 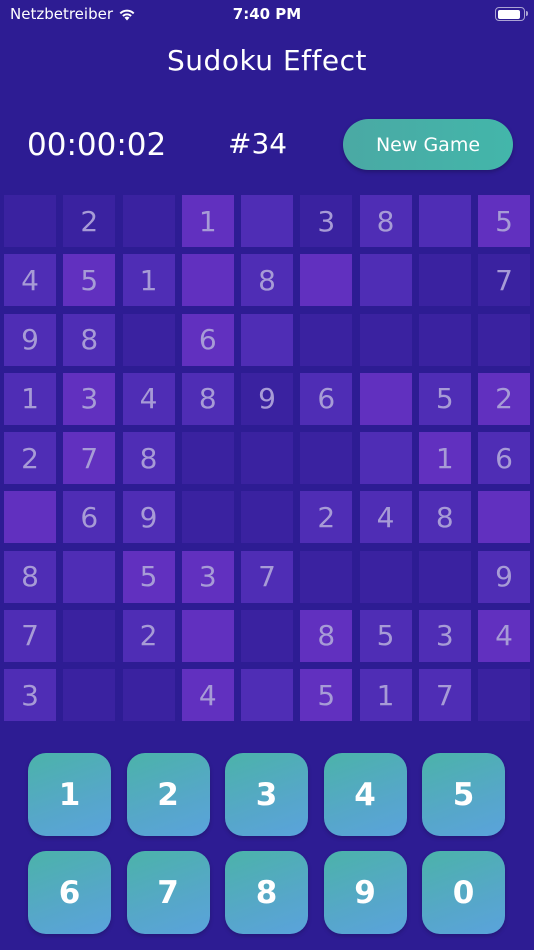 I want to click on keypad-key: 7, so click(x=168, y=892).